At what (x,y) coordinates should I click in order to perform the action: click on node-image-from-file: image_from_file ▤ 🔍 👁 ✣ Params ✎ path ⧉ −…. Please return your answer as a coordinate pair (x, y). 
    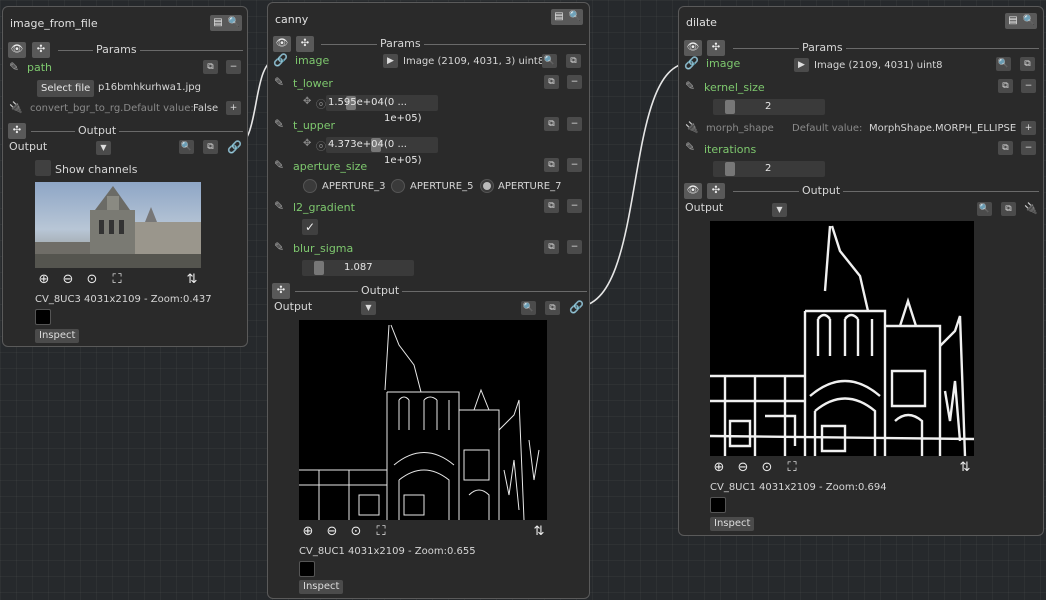
    Looking at the image, I should click on (125, 176).